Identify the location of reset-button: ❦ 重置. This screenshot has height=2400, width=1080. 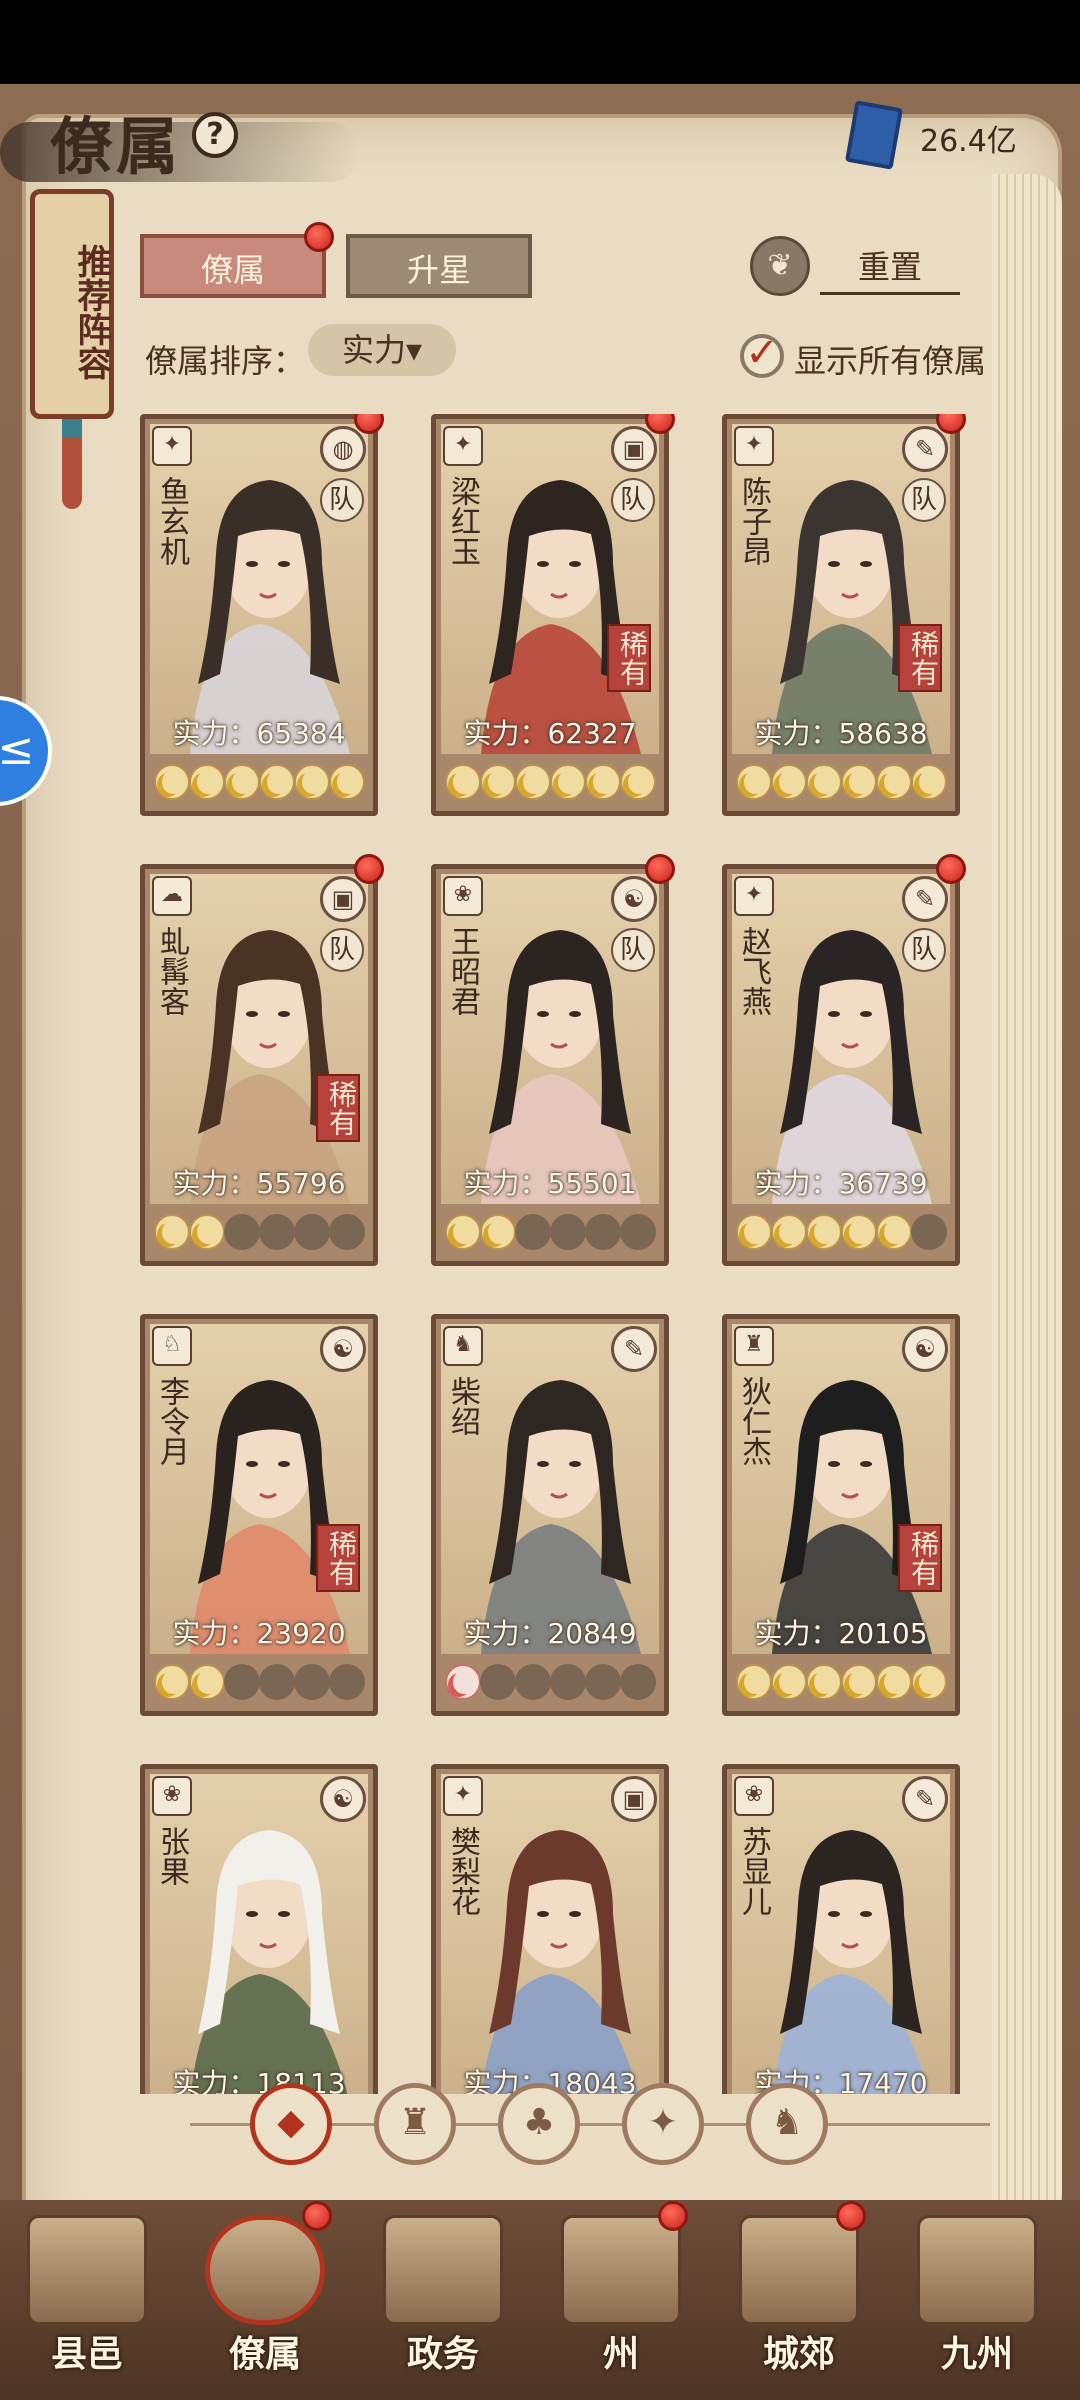
(855, 266).